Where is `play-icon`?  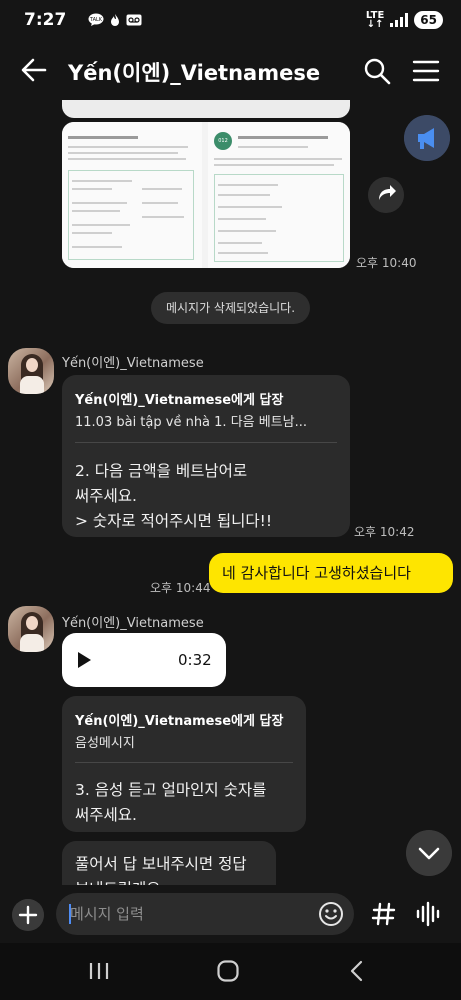 play-icon is located at coordinates (84, 660).